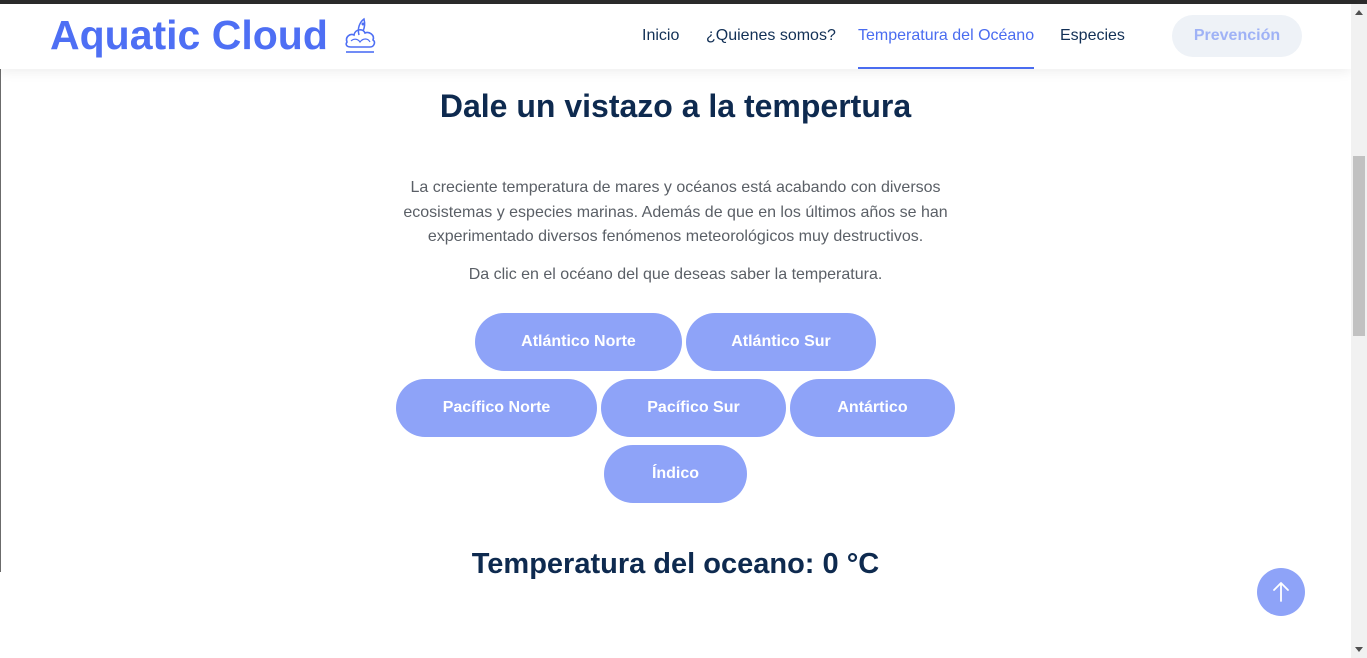 The height and width of the screenshot is (658, 1367). Describe the element at coordinates (1092, 35) in the screenshot. I see `nav-item-especies: Especies` at that location.